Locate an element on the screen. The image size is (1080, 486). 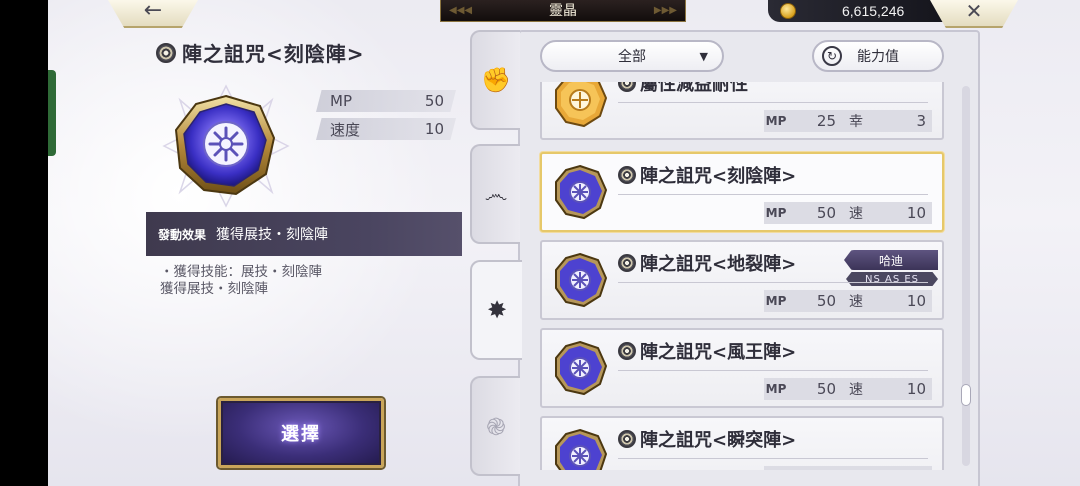
spiral-icon: ֎ is located at coordinates (496, 426).